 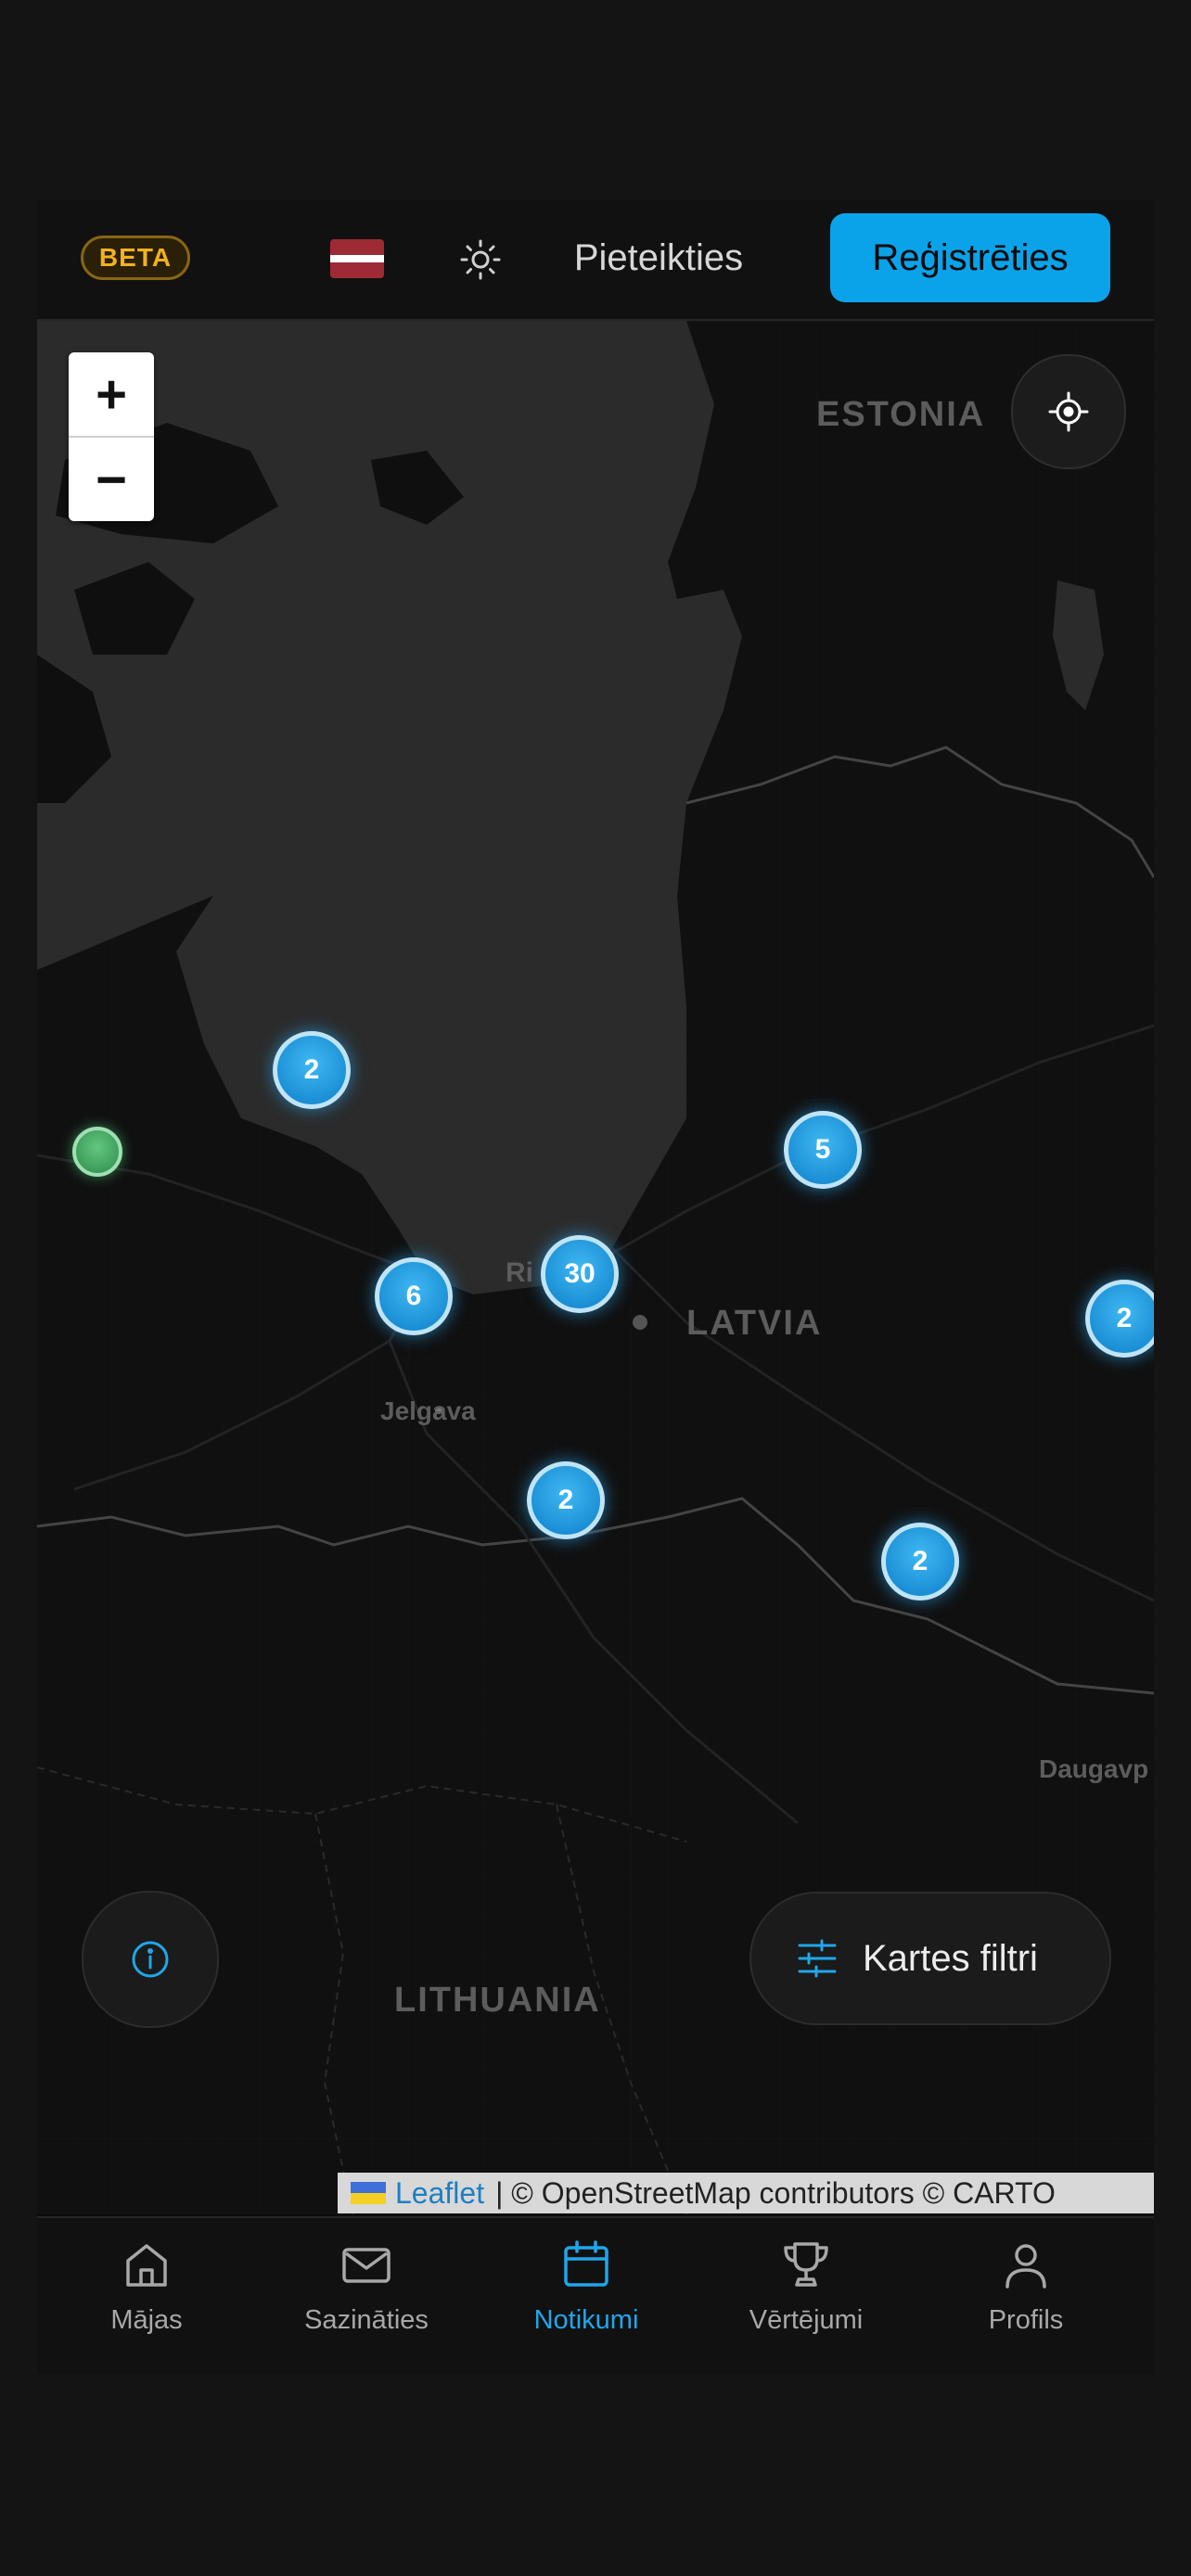 What do you see at coordinates (823, 1150) in the screenshot?
I see `cluster-marker: 5` at bounding box center [823, 1150].